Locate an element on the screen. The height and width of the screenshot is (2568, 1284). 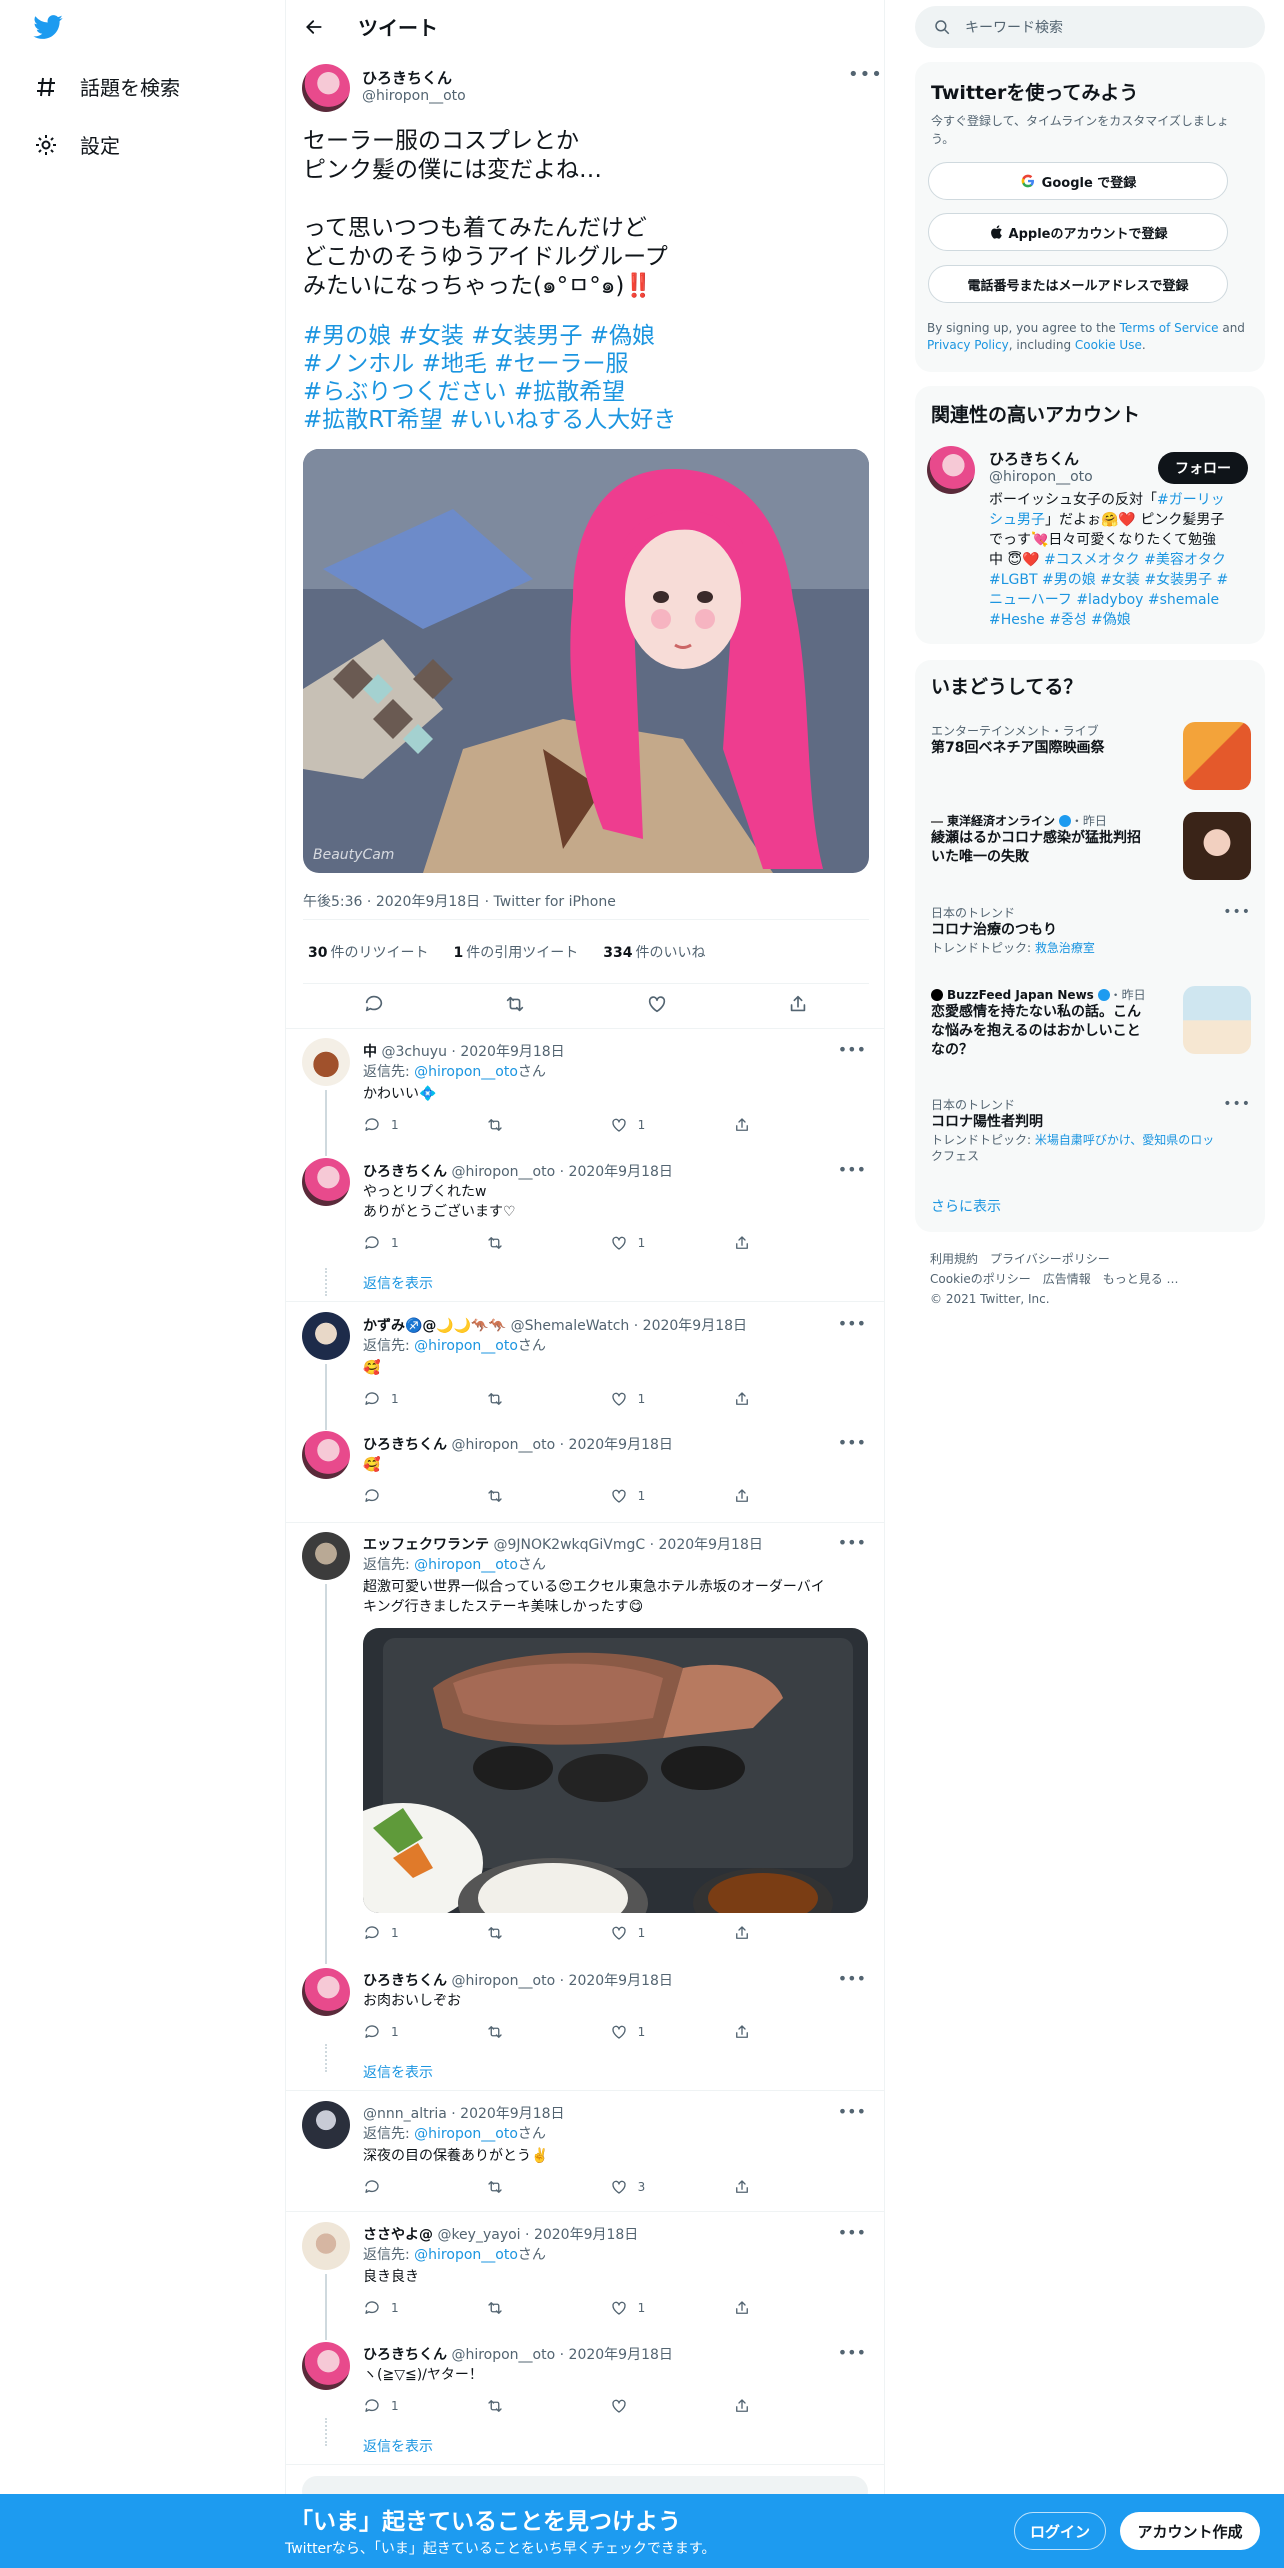
terms-link: Terms of Service is located at coordinates (1169, 328).